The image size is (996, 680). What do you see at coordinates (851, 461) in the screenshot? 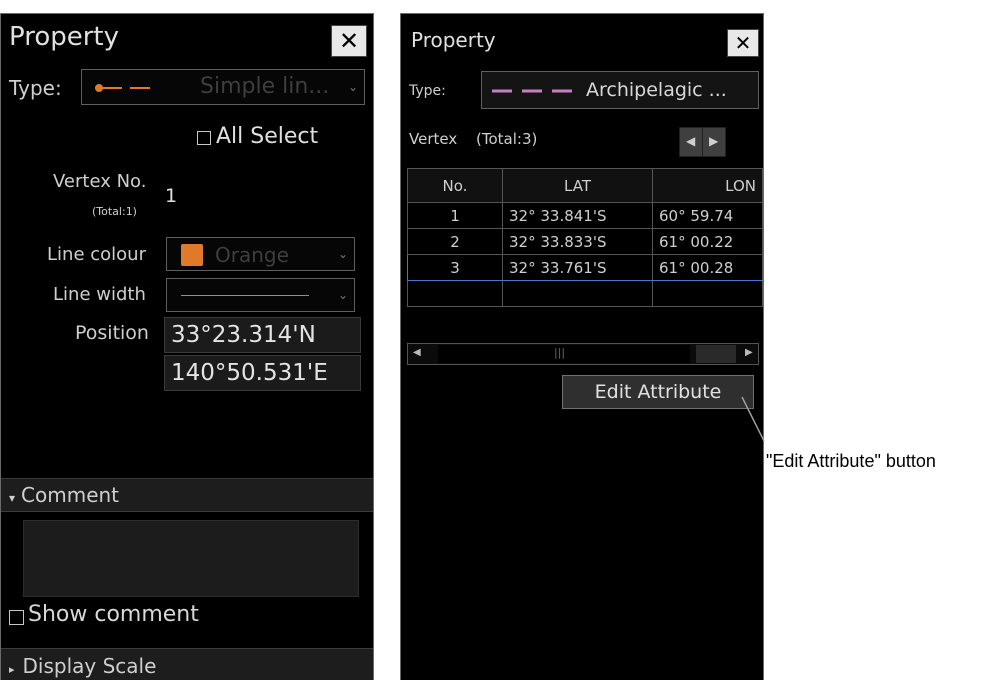
I see `callout-label: "Edit Attribute" button` at bounding box center [851, 461].